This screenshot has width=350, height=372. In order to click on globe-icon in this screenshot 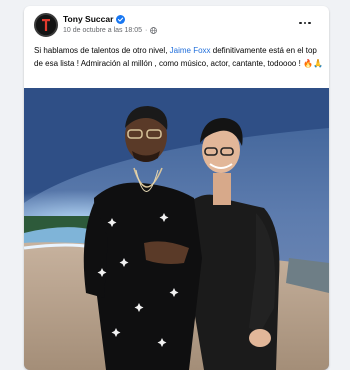, I will do `click(154, 30)`.